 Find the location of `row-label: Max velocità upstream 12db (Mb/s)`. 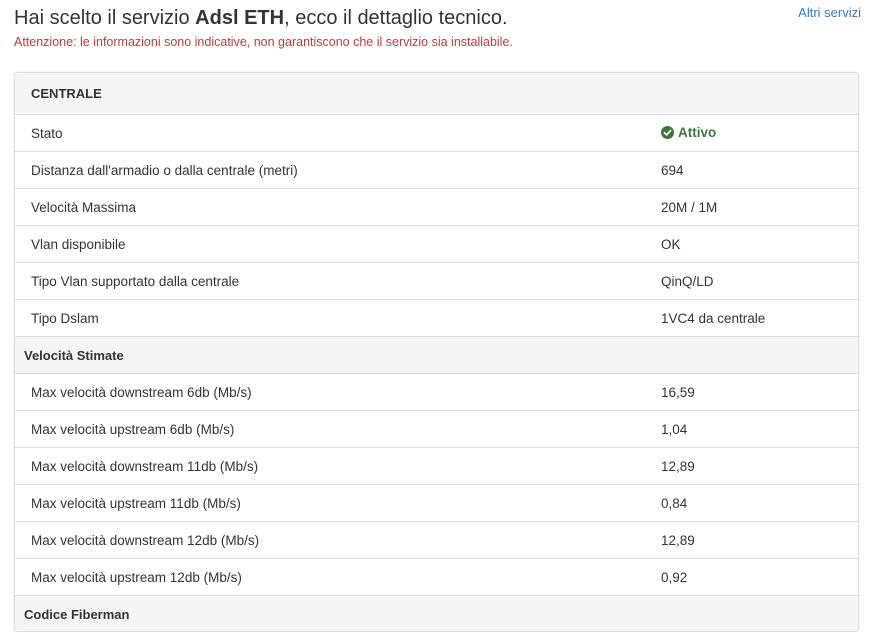

row-label: Max velocità upstream 12db (Mb/s) is located at coordinates (338, 577).